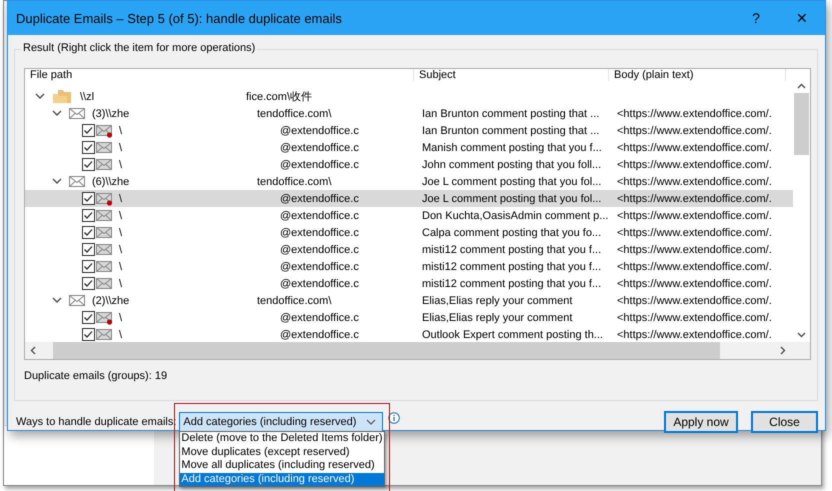 This screenshot has width=832, height=491. I want to click on scroll-left-icon, so click(33, 350).